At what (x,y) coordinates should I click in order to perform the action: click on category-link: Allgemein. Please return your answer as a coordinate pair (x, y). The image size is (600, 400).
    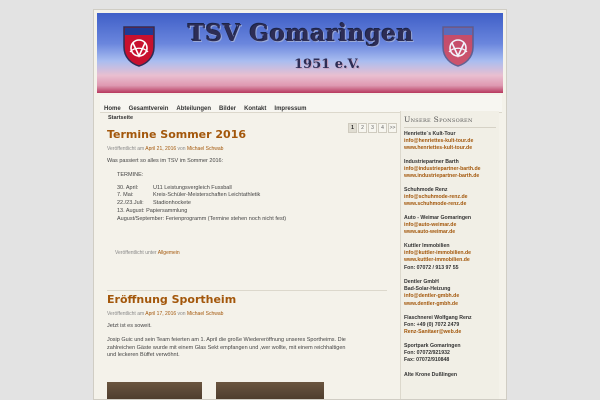
    Looking at the image, I should click on (169, 253).